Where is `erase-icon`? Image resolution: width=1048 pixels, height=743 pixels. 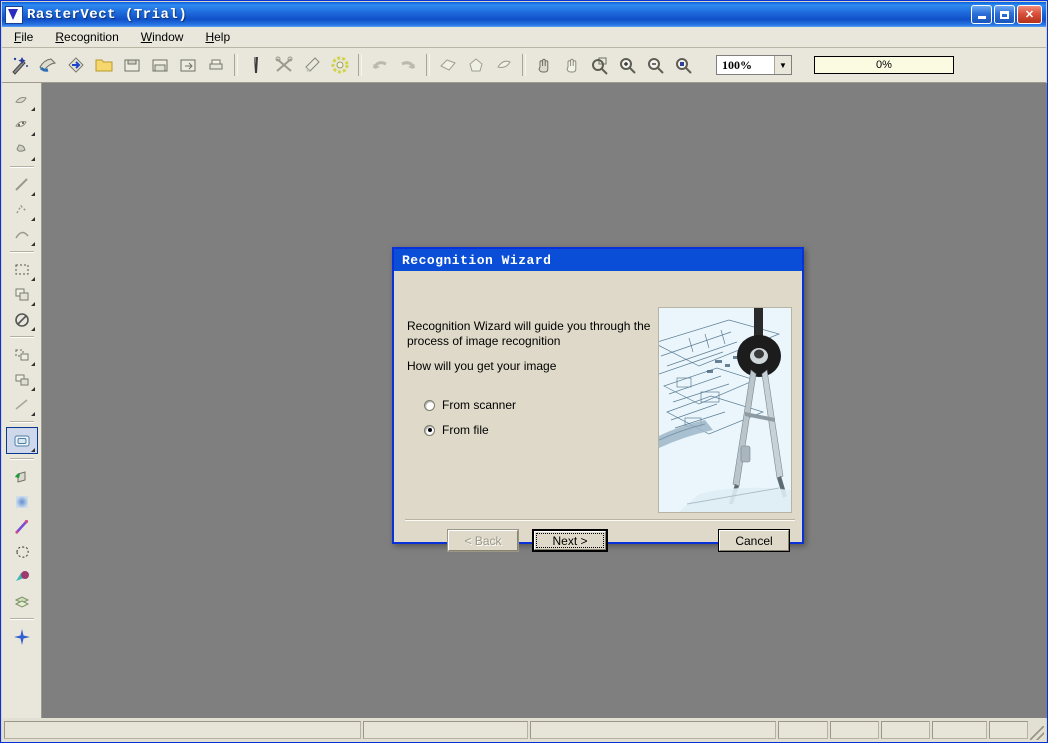 erase-icon is located at coordinates (284, 65).